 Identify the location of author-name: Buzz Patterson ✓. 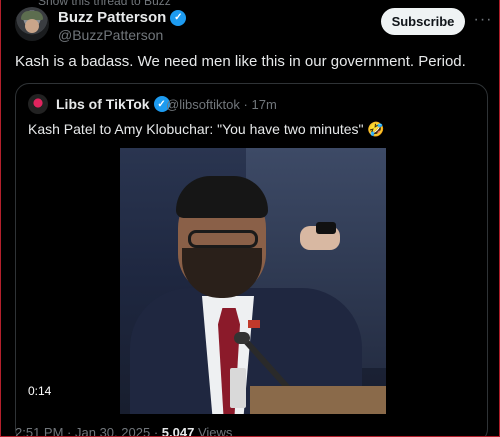
(122, 17).